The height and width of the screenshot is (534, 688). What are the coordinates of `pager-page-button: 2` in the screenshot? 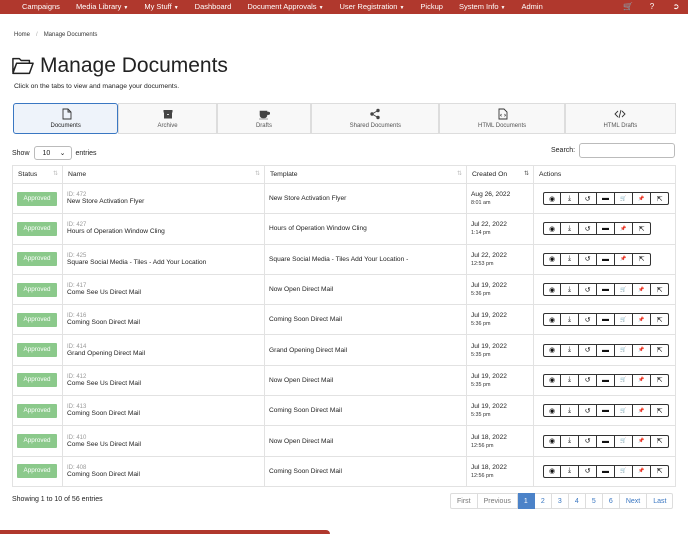 It's located at (543, 501).